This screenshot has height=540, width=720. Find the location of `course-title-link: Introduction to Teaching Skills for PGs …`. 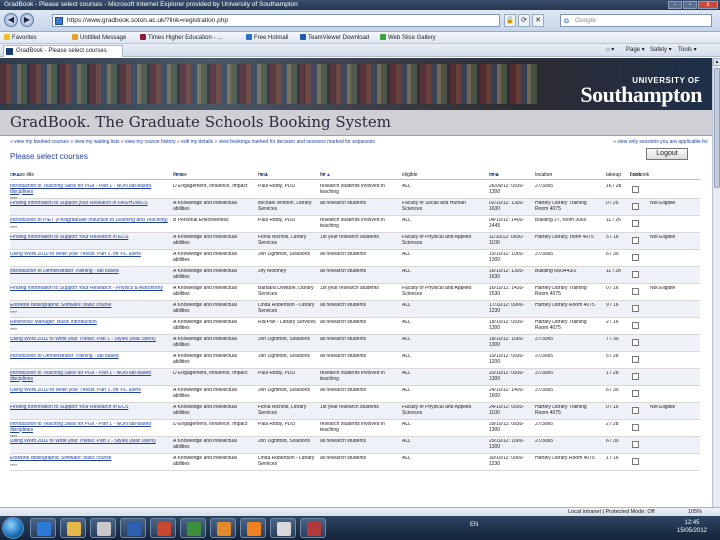

course-title-link: Introduction to Teaching Skills for PGs … is located at coordinates (90, 376).